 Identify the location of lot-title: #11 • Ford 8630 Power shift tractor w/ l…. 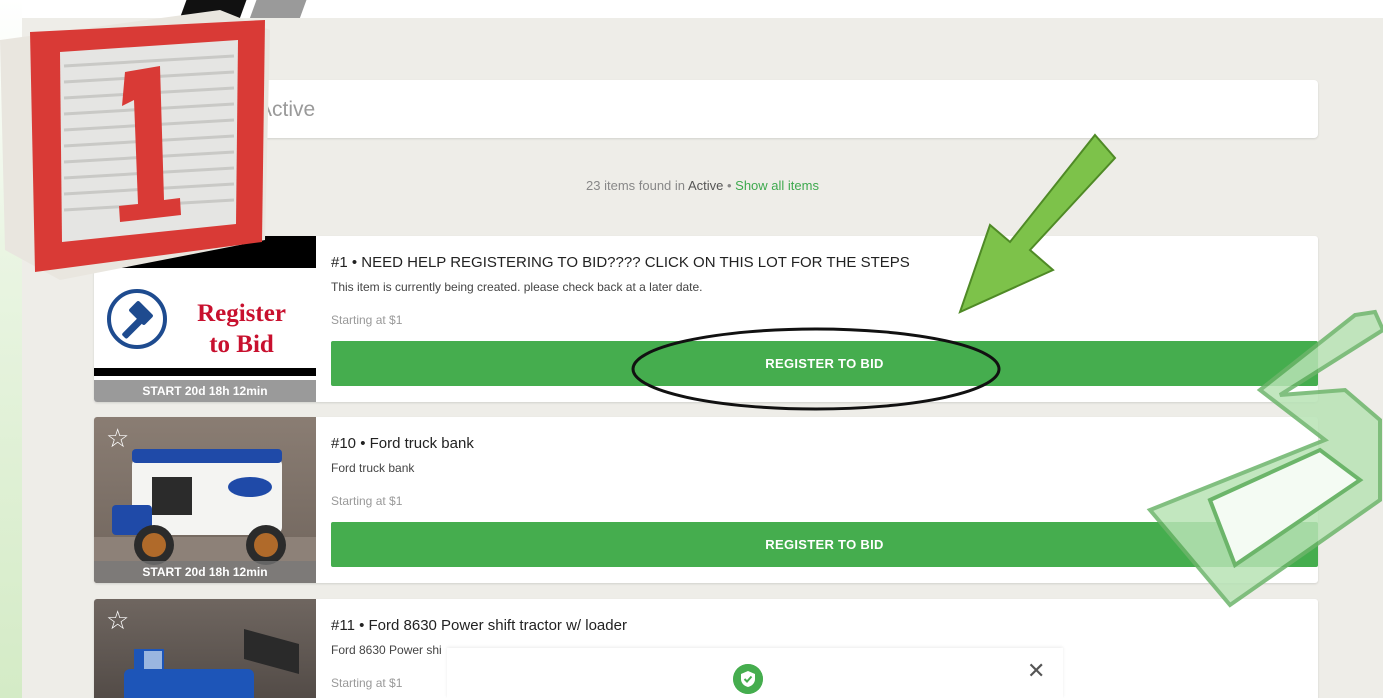
(479, 625).